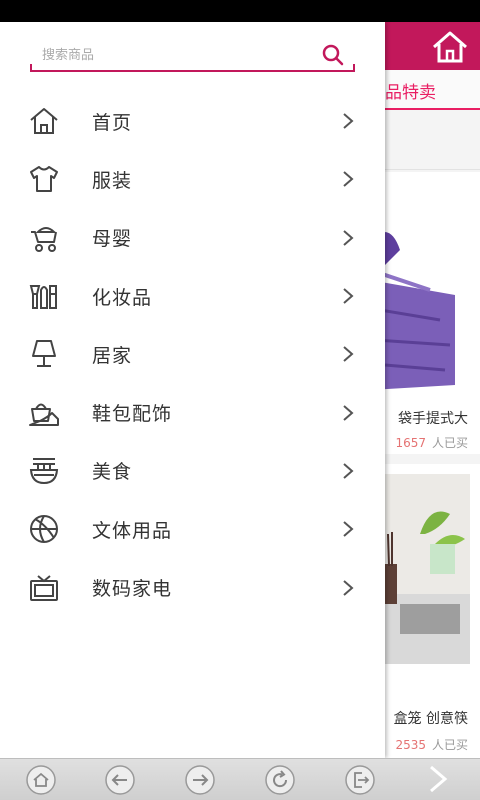  What do you see at coordinates (44, 239) in the screenshot?
I see `stroller-icon` at bounding box center [44, 239].